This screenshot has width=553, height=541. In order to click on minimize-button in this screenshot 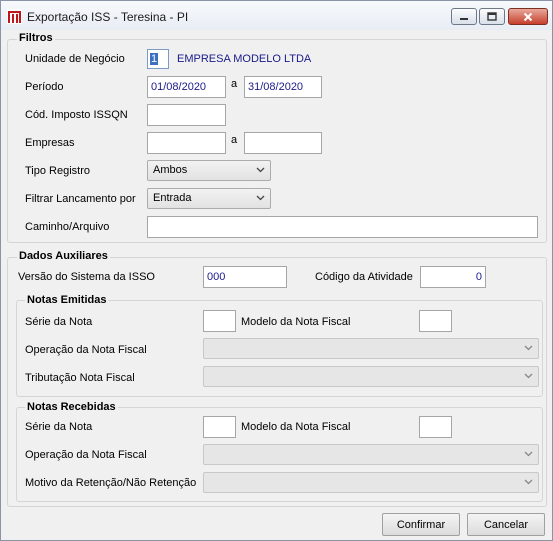, I will do `click(464, 16)`.